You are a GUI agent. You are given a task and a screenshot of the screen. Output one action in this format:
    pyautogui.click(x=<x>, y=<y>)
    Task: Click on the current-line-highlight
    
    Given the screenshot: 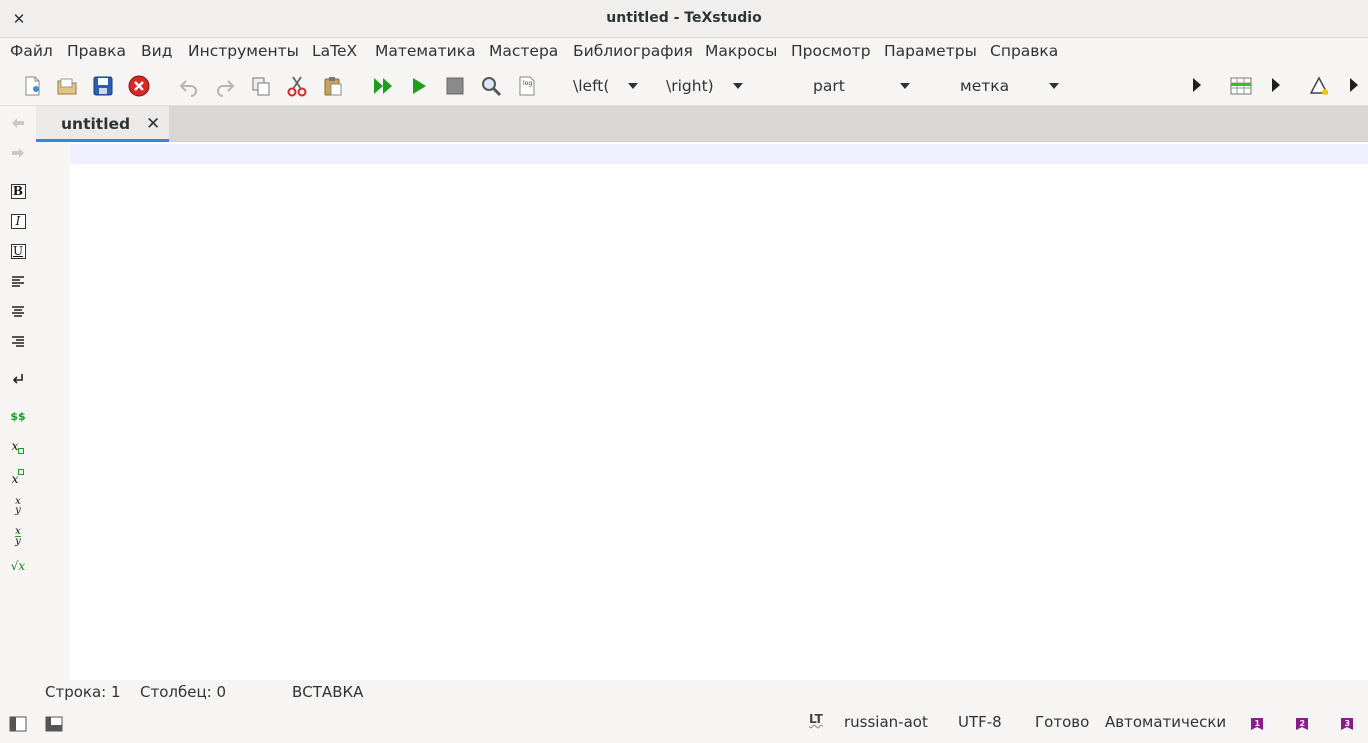 What is the action you would take?
    pyautogui.click(x=719, y=154)
    